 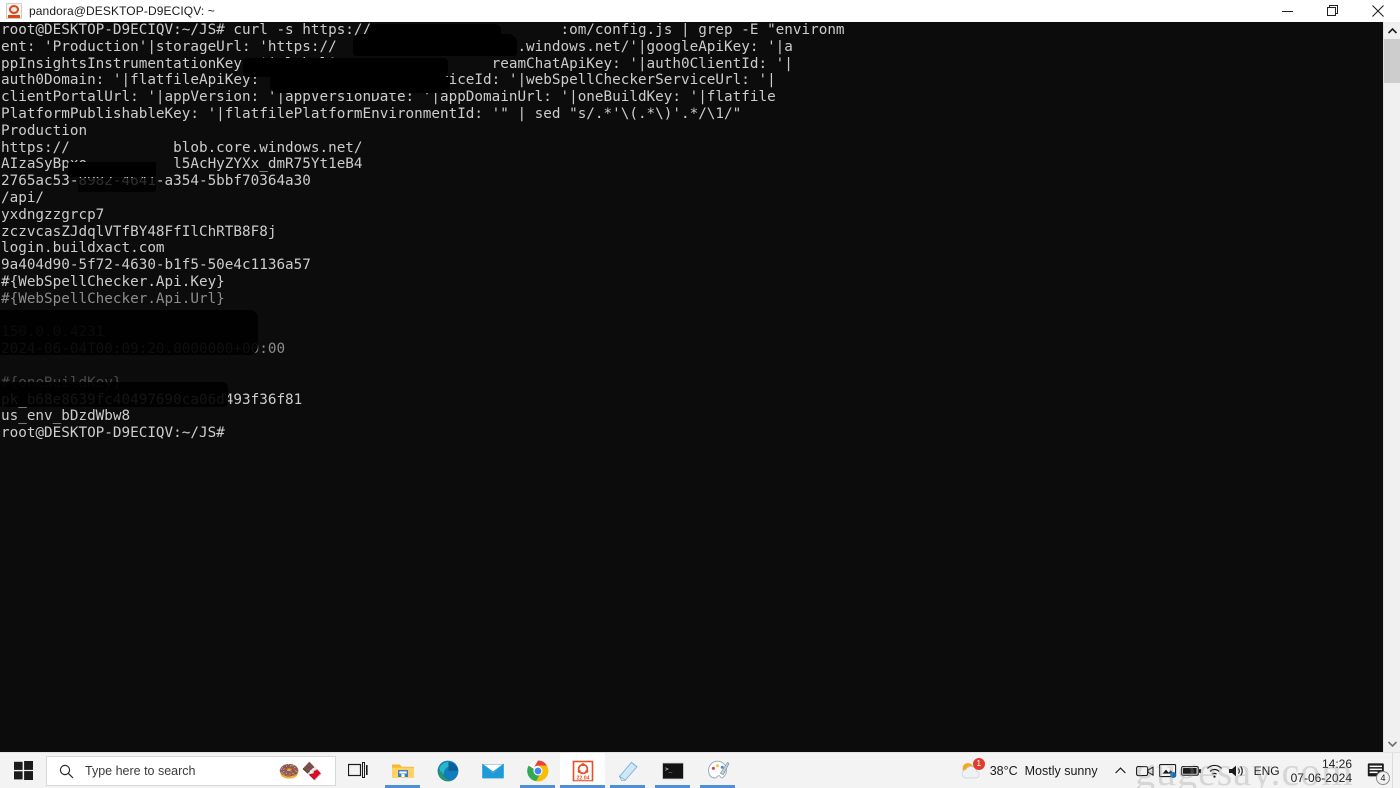 What do you see at coordinates (156, 265) in the screenshot?
I see `terminal-line: 9a404d90-5f72-4630-b1f5-50e4c1136a57` at bounding box center [156, 265].